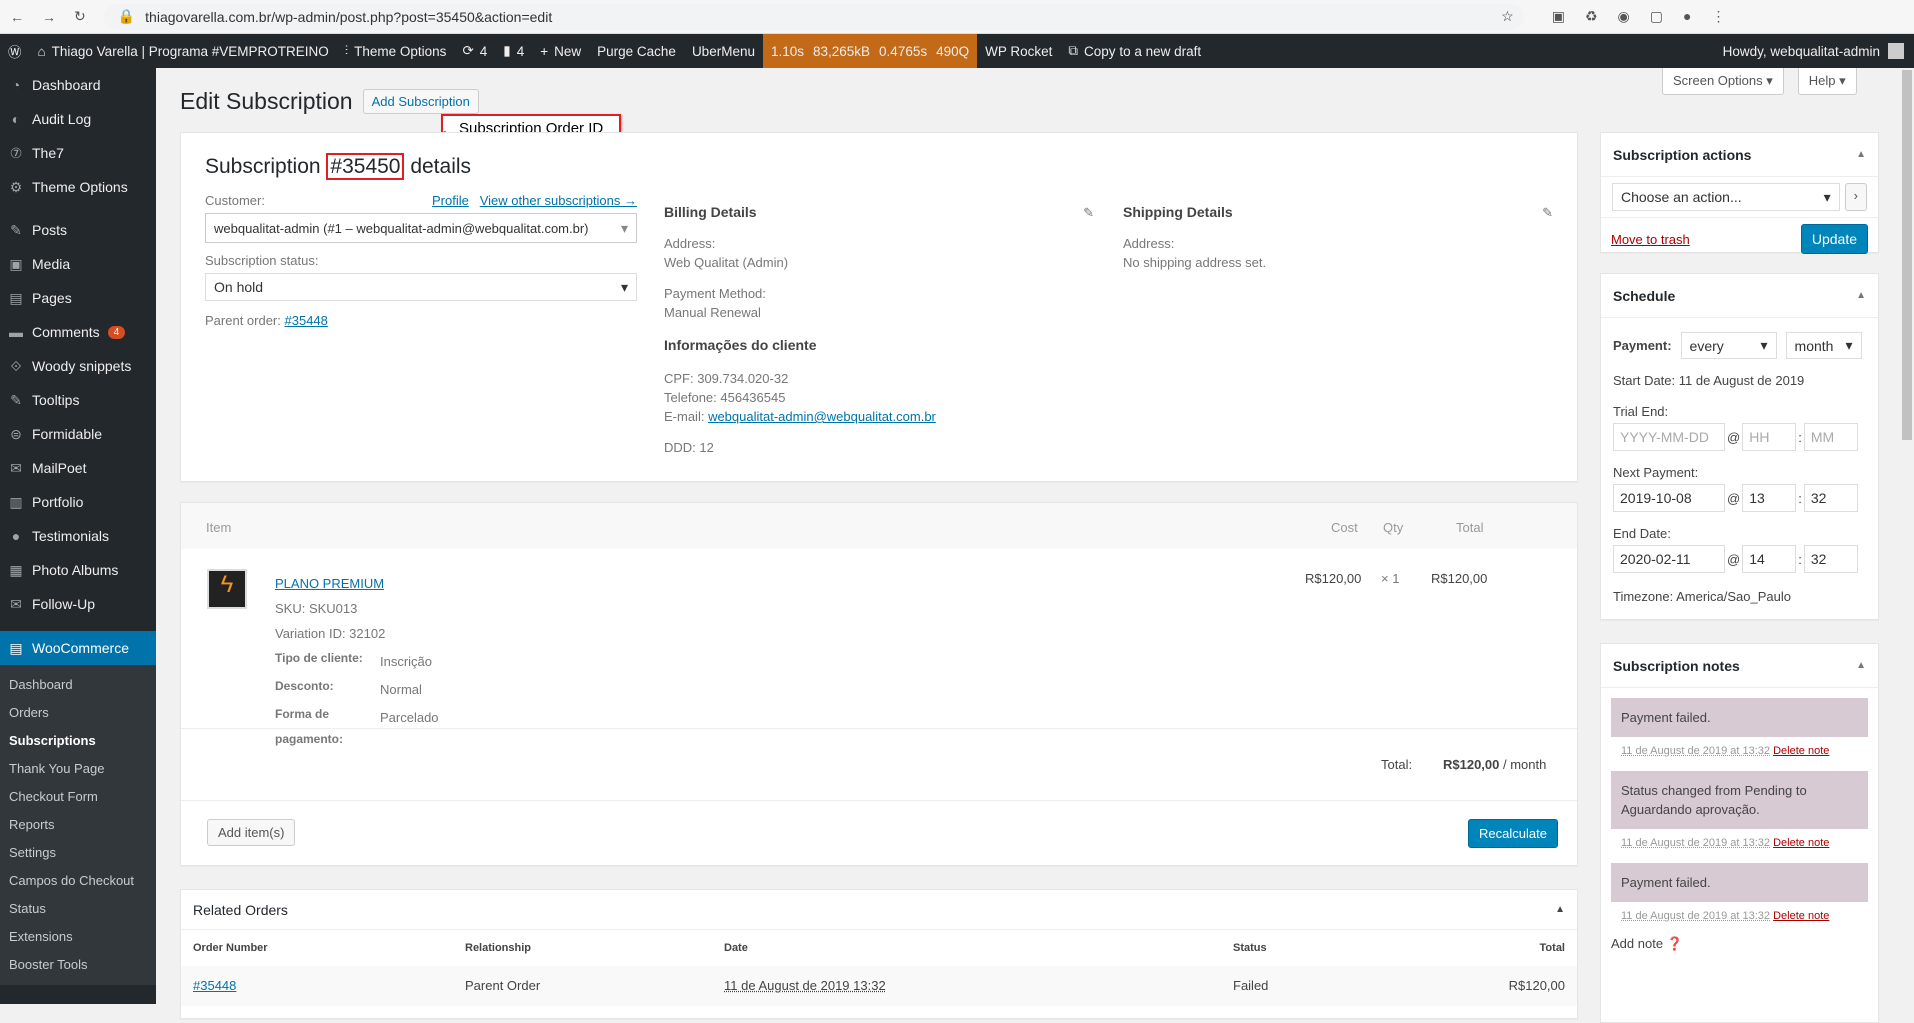  Describe the element at coordinates (78, 153) in the screenshot. I see `sidebar-item-the7: ⑦ The7` at that location.